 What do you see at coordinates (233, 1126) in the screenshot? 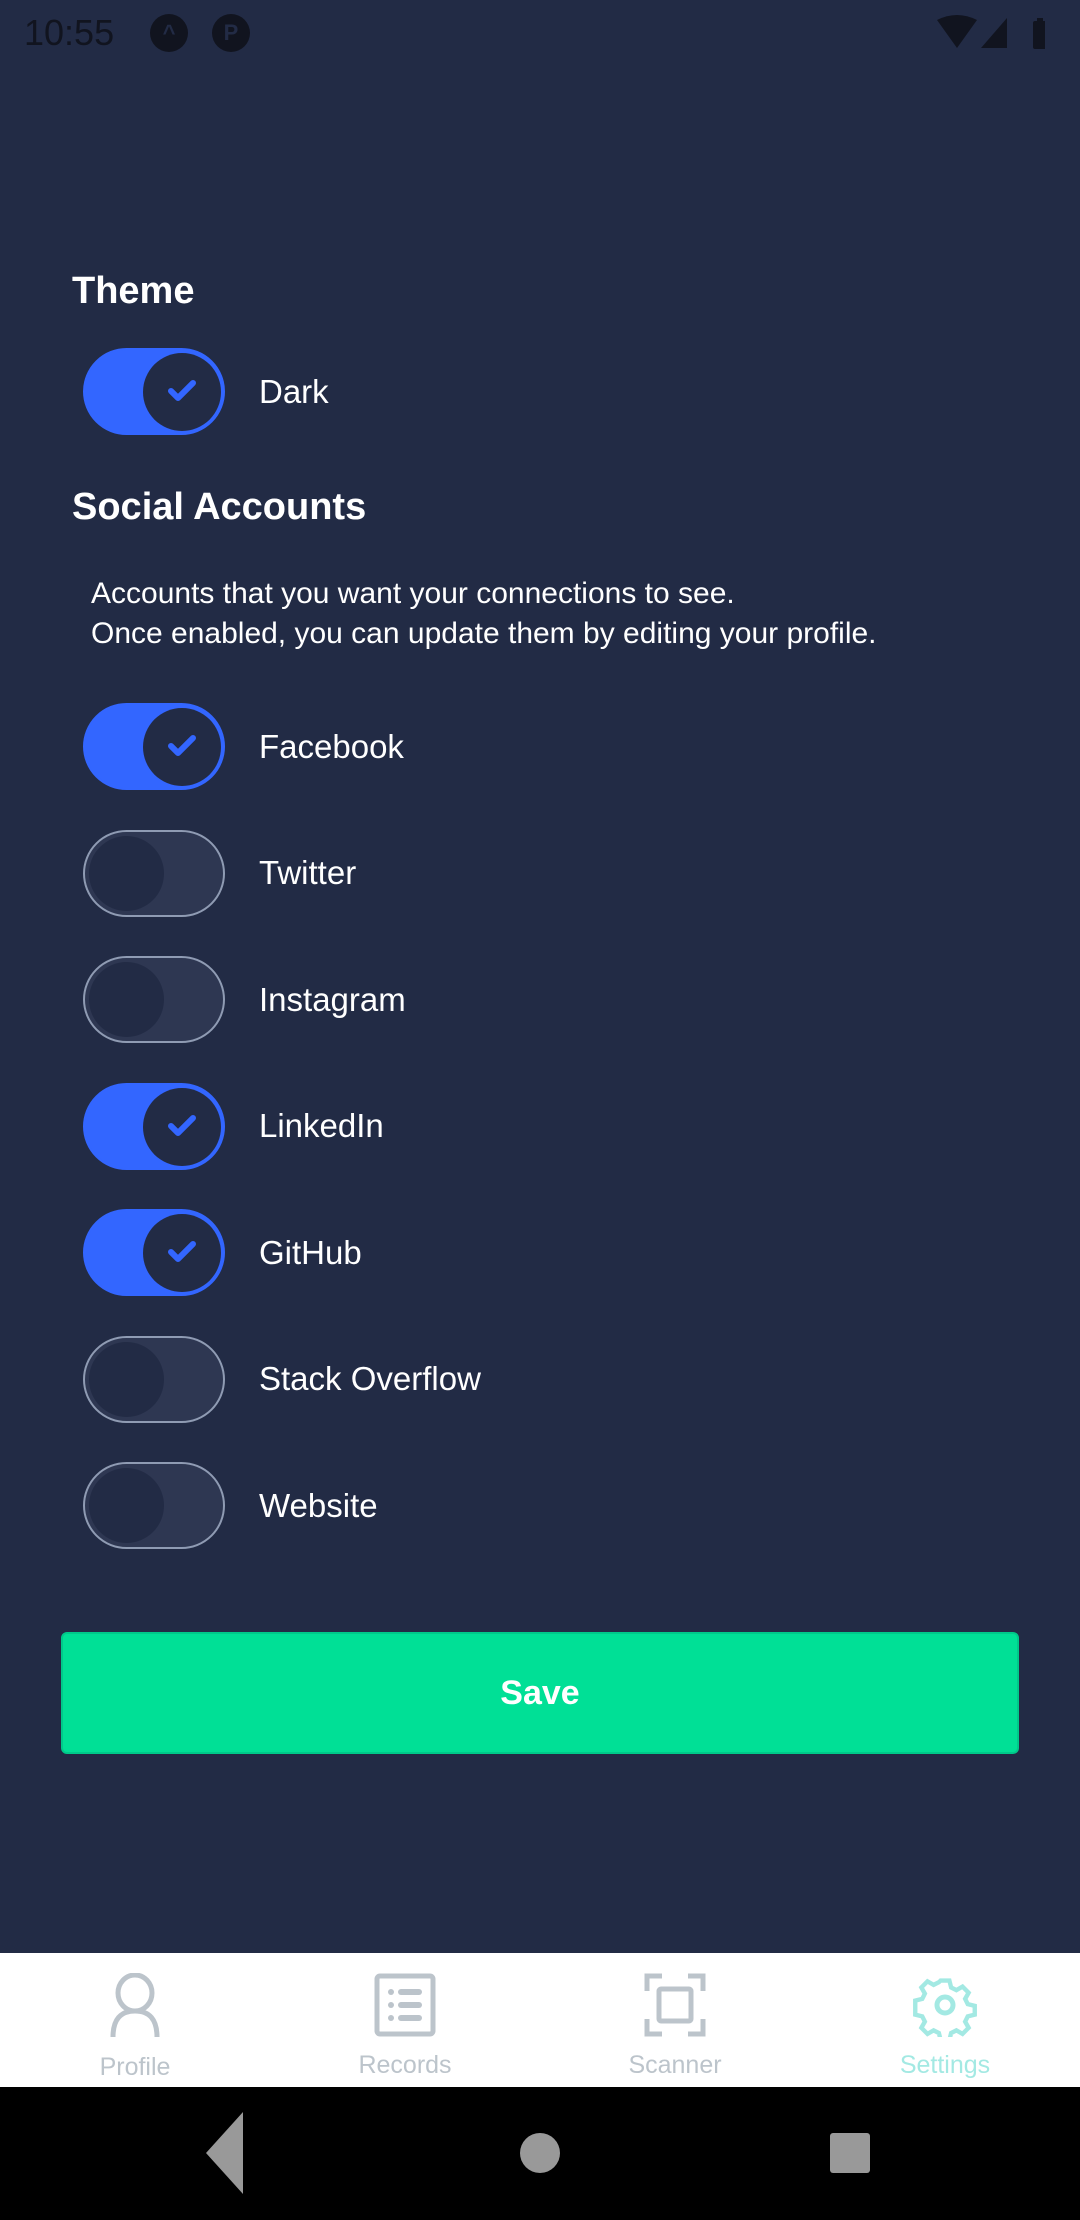
I see `account-row-linkedin: LinkedIn` at bounding box center [233, 1126].